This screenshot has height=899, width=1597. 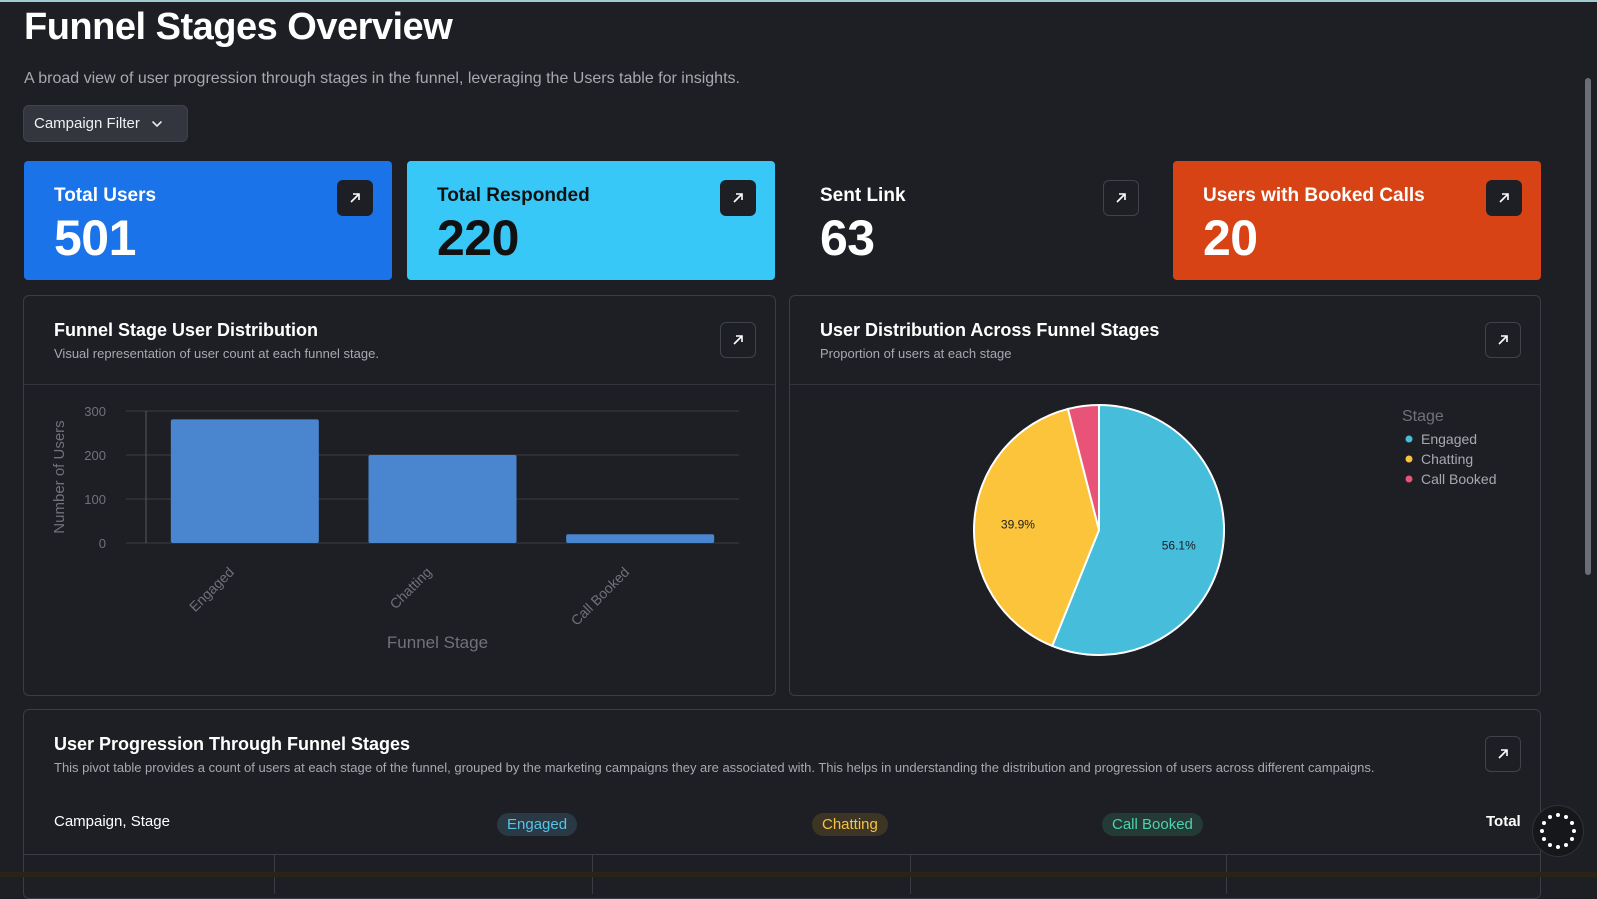 I want to click on bar-engaged, so click(x=244, y=481).